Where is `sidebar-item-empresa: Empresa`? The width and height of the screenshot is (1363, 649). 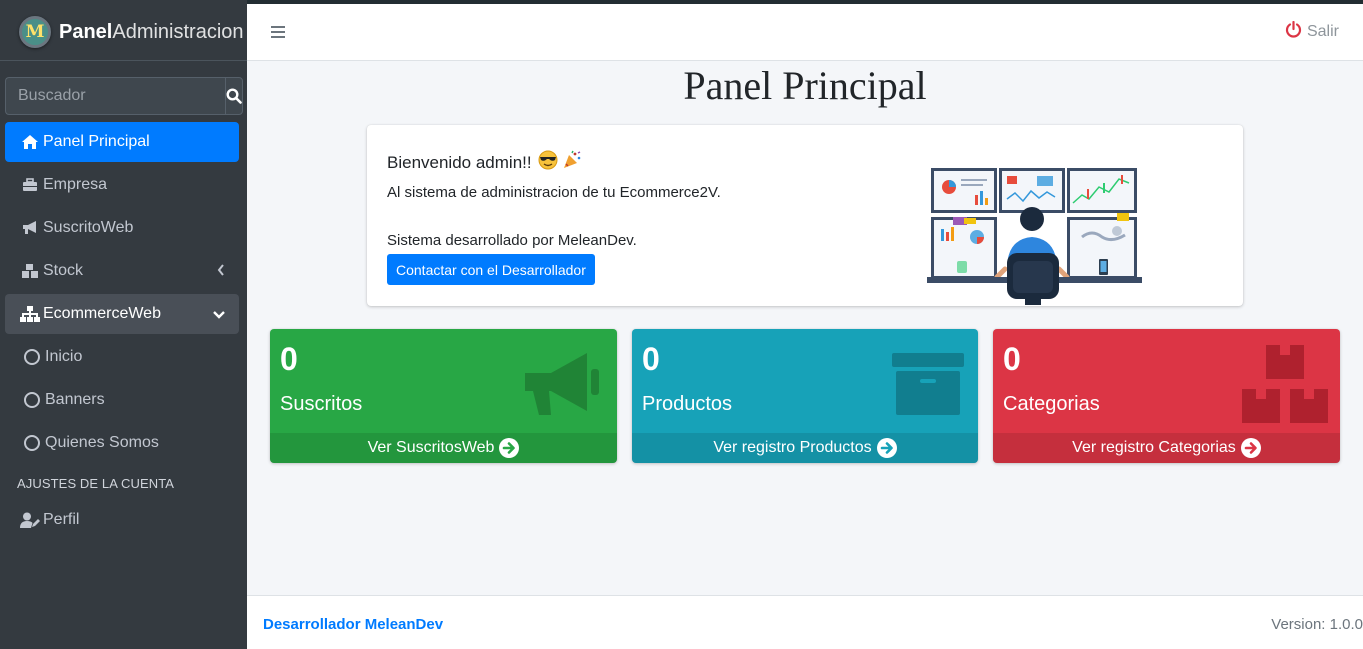 sidebar-item-empresa: Empresa is located at coordinates (122, 185).